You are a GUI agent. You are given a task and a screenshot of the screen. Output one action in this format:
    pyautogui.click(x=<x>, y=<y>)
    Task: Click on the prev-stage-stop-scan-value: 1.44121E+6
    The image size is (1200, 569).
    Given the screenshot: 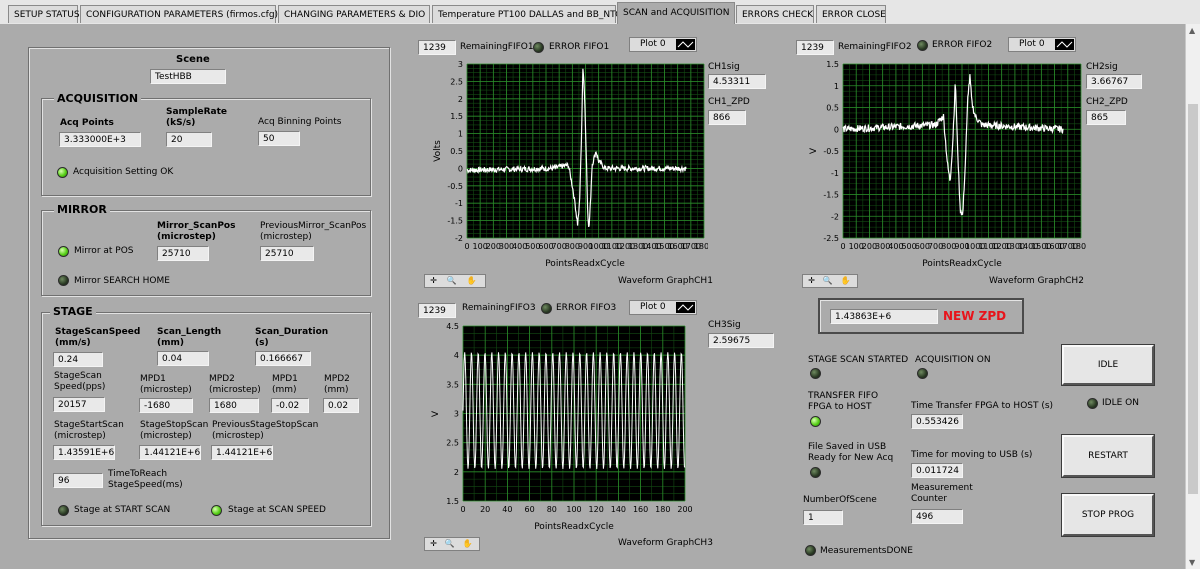 What is the action you would take?
    pyautogui.click(x=242, y=452)
    